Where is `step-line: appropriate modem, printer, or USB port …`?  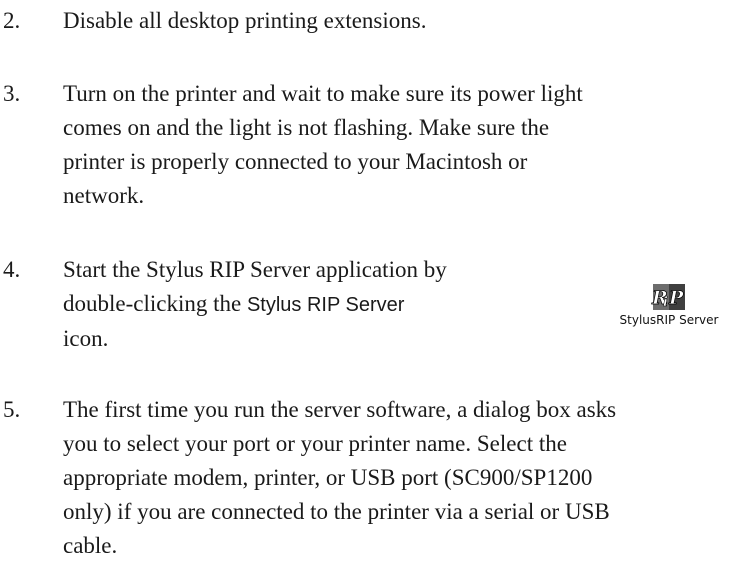
step-line: appropriate modem, printer, or USB port … is located at coordinates (328, 477).